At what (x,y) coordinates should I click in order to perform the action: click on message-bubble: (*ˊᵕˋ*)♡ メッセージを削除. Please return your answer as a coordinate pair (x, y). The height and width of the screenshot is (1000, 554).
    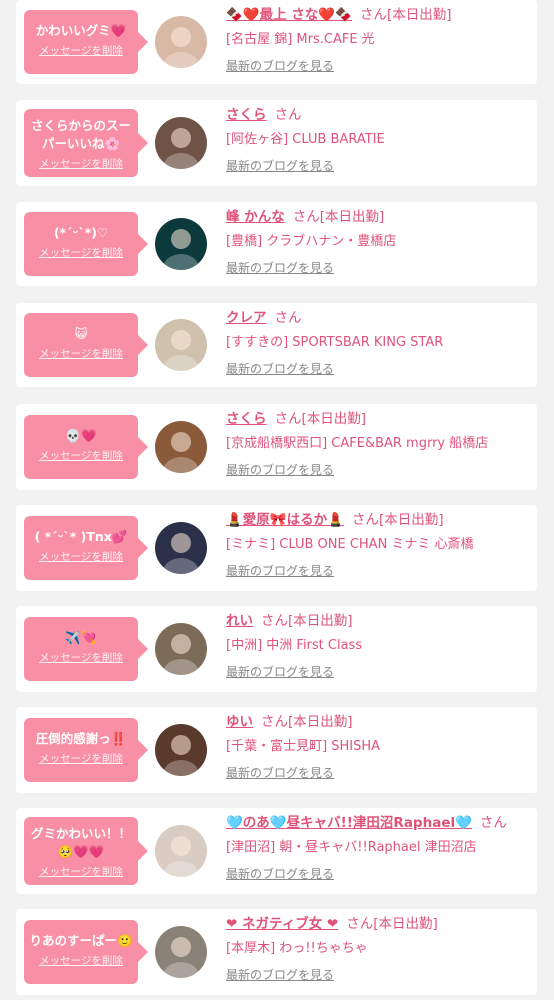
    Looking at the image, I should click on (86, 244).